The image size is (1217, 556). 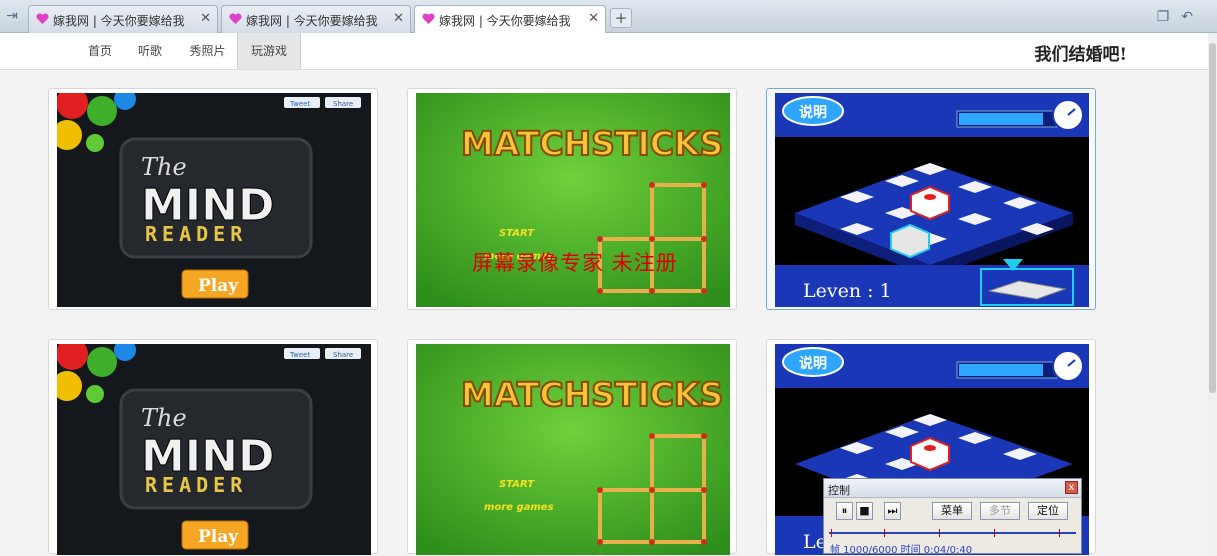 I want to click on game-card-matchsticks: MATCHSTICKS START more games, so click(x=572, y=447).